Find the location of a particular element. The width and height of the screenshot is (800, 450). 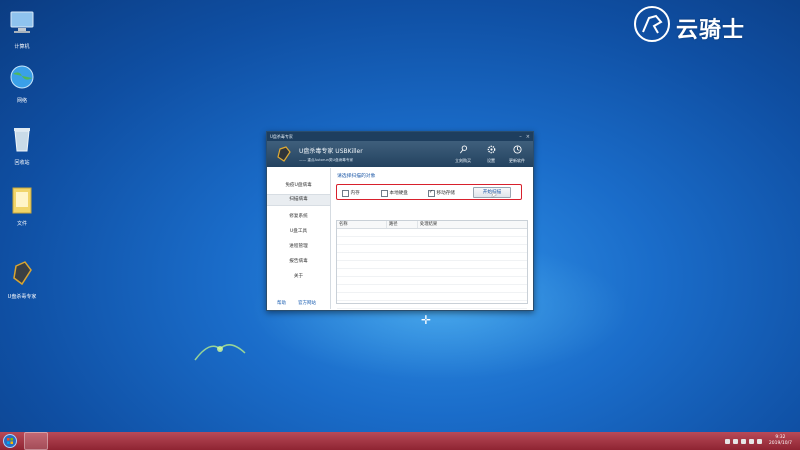

sidebar-item-repair-system: 修复系统 is located at coordinates (298, 216).